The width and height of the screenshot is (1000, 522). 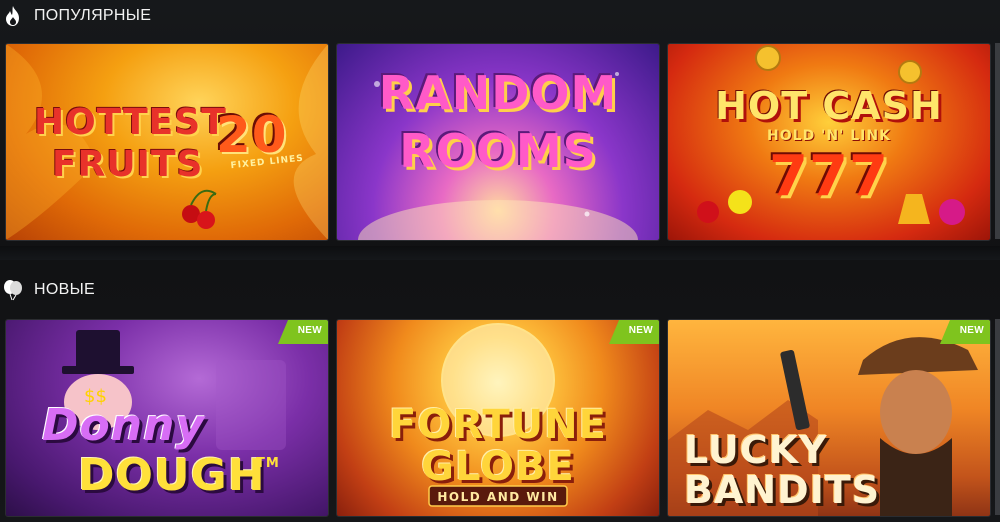 I want to click on section-header-new: НОВЫЕ, so click(x=47, y=290).